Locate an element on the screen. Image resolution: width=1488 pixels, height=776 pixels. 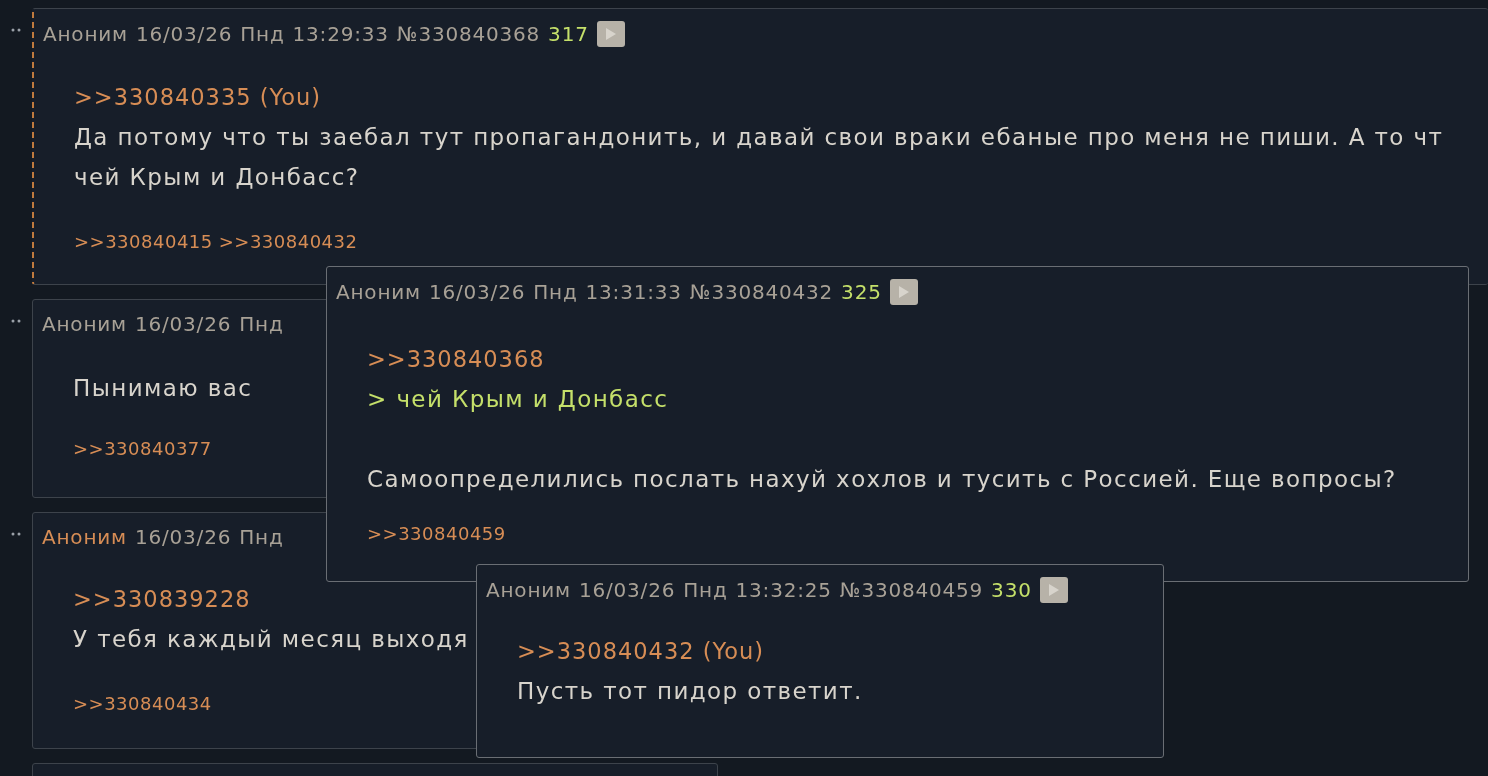
backlink: >>330840415 is located at coordinates (143, 241).